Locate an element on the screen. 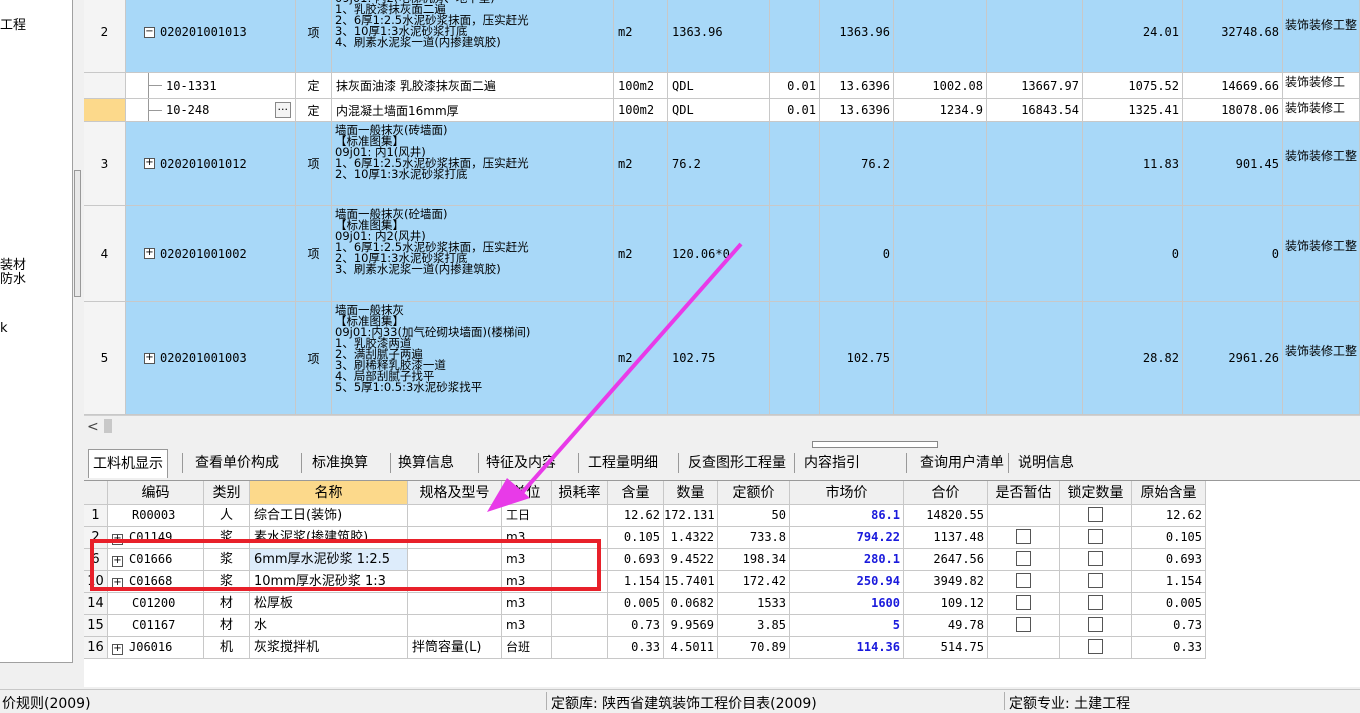 The image size is (1360, 713). resource-name: 松厚板 is located at coordinates (329, 604).